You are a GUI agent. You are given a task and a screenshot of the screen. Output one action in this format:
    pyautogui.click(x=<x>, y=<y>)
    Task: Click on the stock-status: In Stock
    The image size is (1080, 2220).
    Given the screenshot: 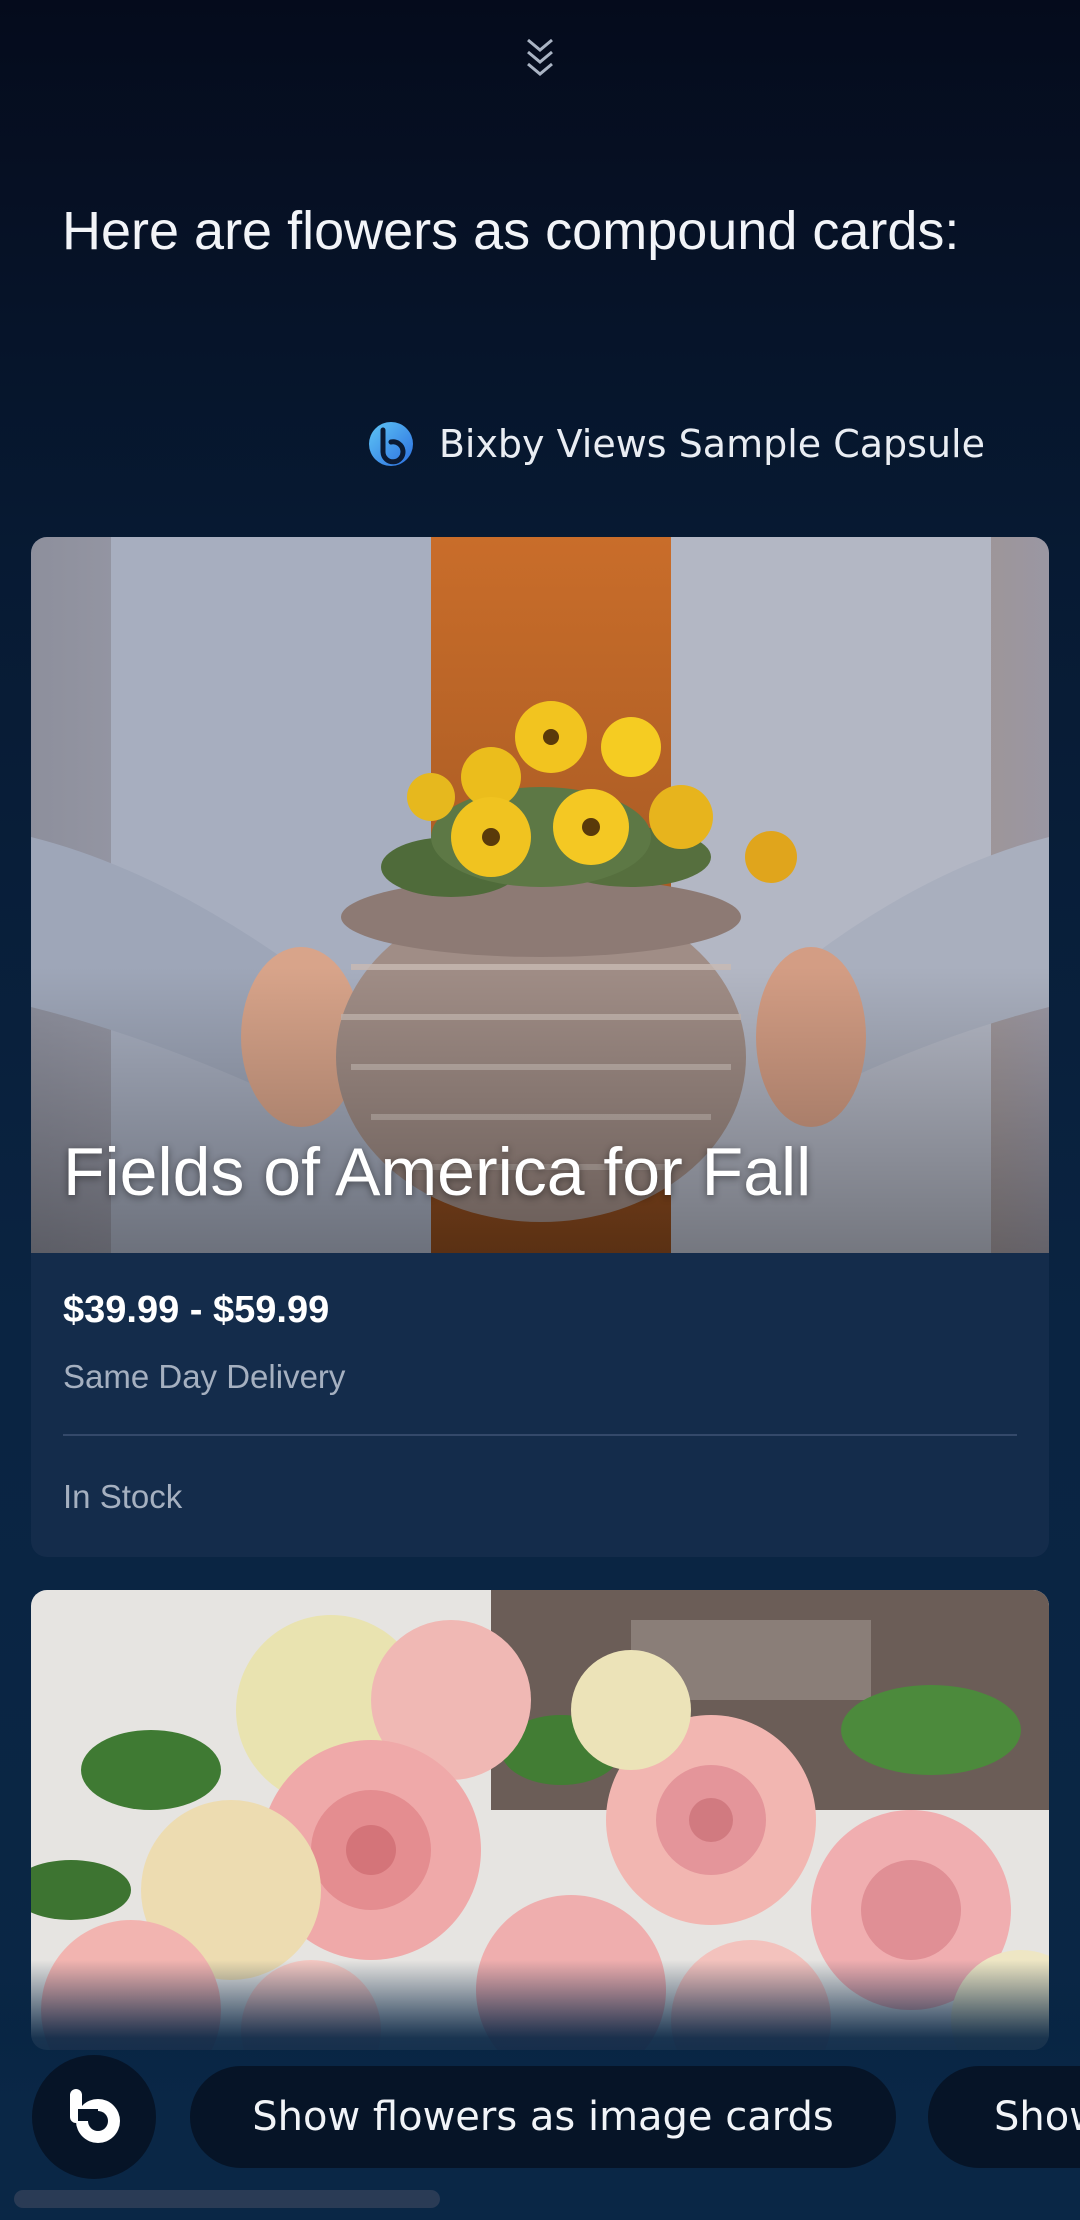 What is the action you would take?
    pyautogui.click(x=123, y=1496)
    